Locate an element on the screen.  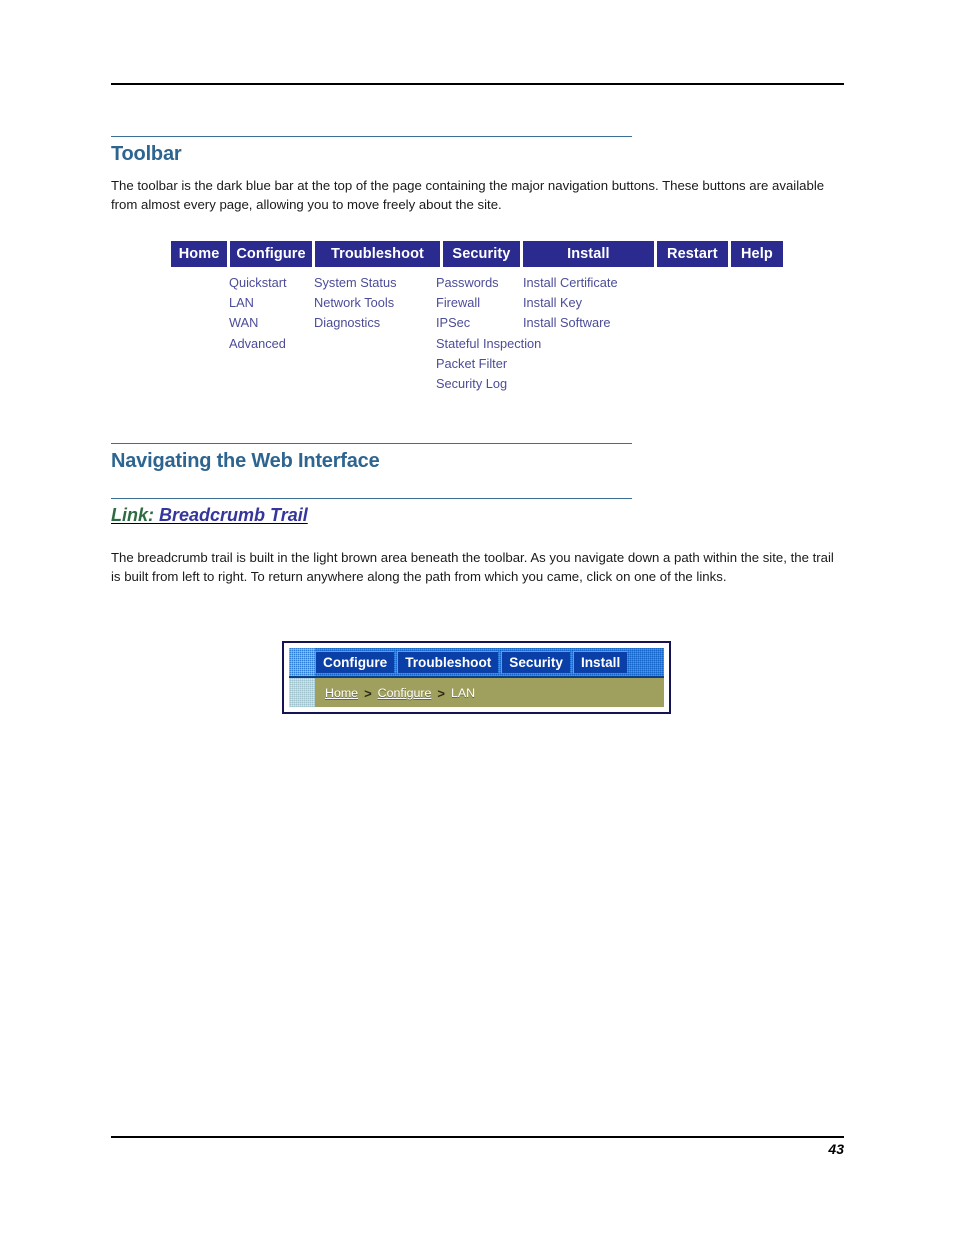
subsection-title: Link: Breadcrumb Trail is located at coordinates (371, 513).